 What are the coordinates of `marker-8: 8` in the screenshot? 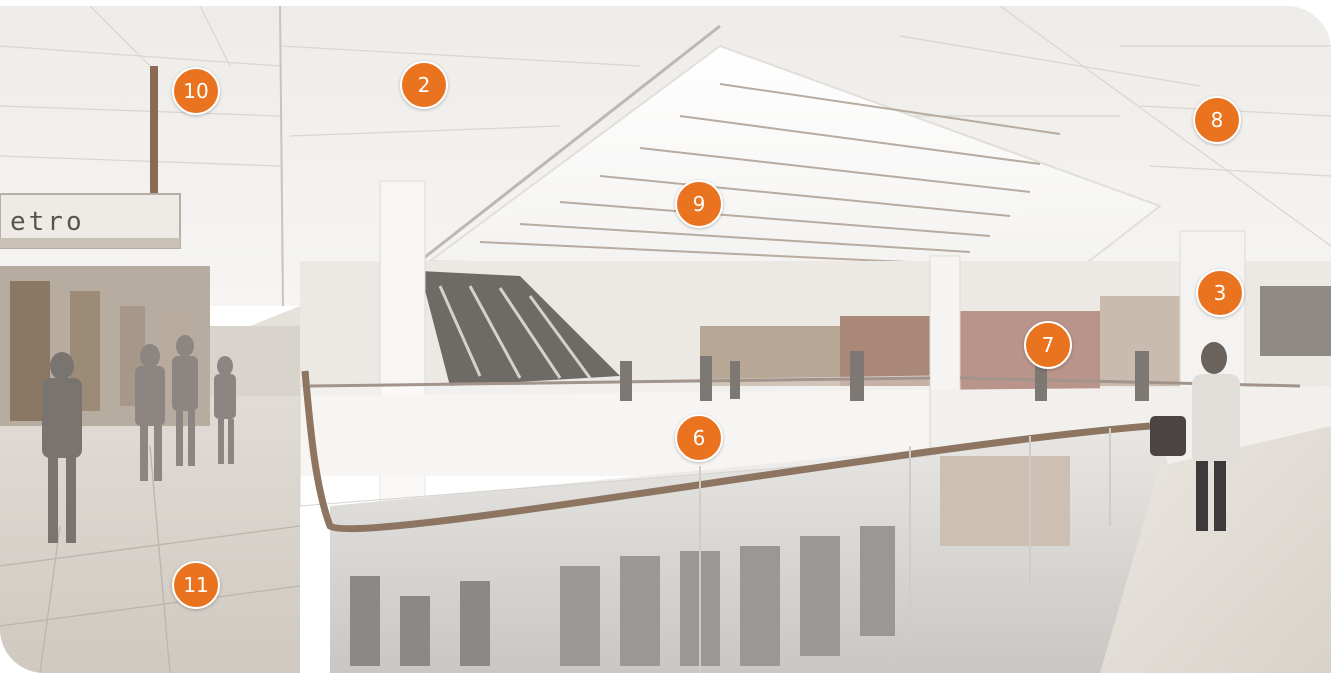 It's located at (1217, 120).